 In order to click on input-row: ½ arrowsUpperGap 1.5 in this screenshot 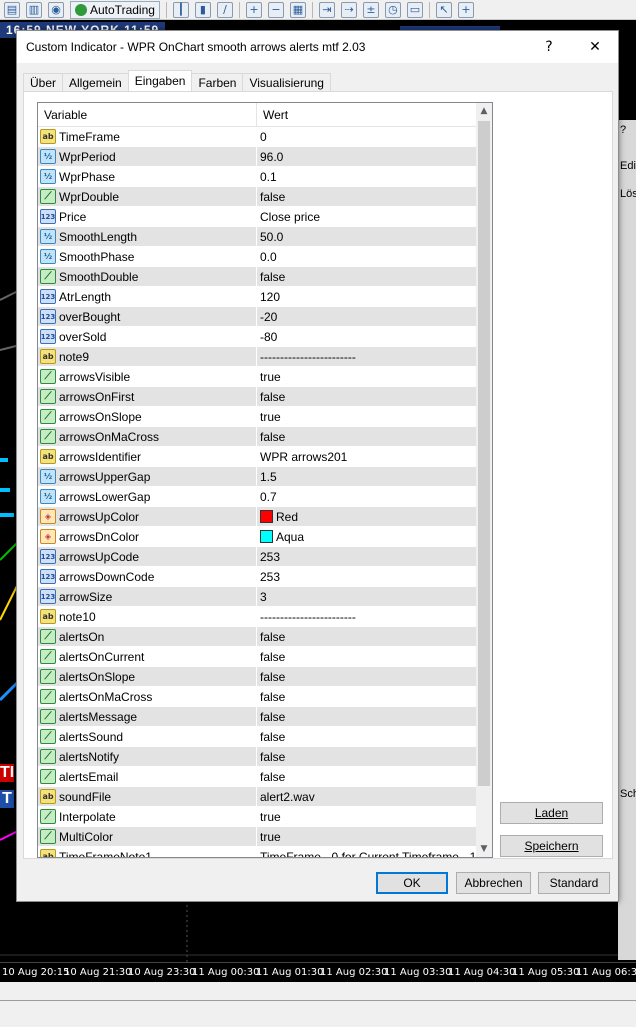, I will do `click(257, 477)`.